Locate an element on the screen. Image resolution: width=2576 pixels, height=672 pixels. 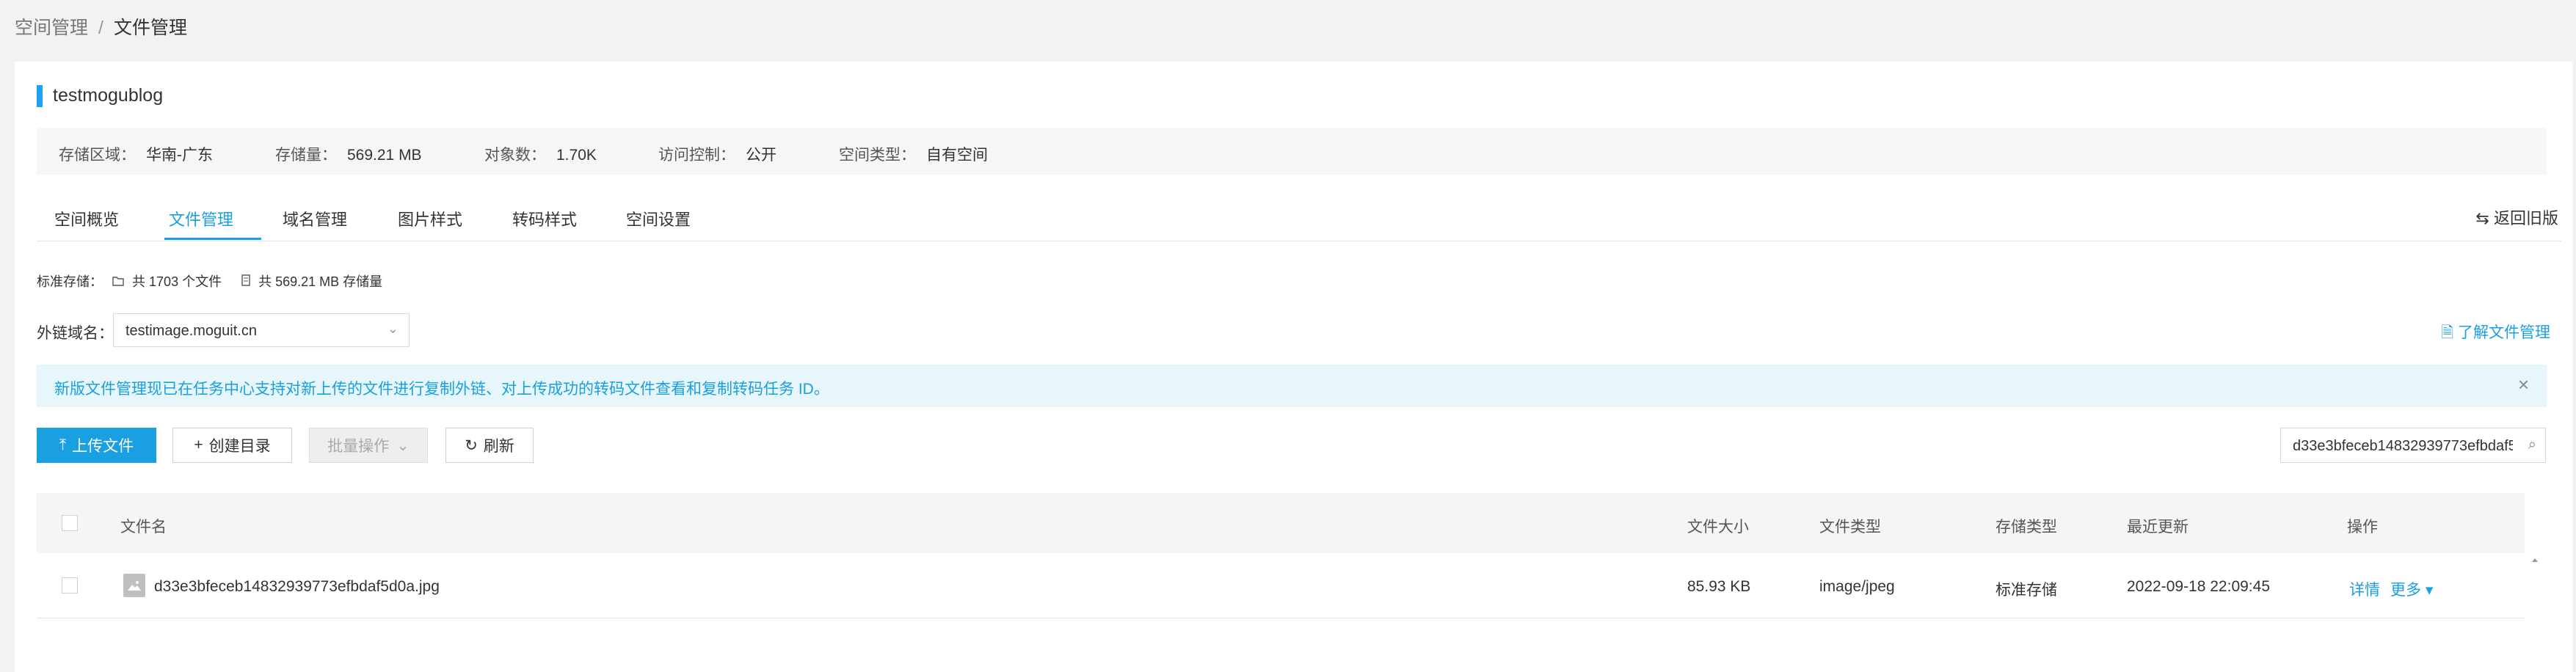
batch-operation-button: 批量操作 ⌄ is located at coordinates (368, 445).